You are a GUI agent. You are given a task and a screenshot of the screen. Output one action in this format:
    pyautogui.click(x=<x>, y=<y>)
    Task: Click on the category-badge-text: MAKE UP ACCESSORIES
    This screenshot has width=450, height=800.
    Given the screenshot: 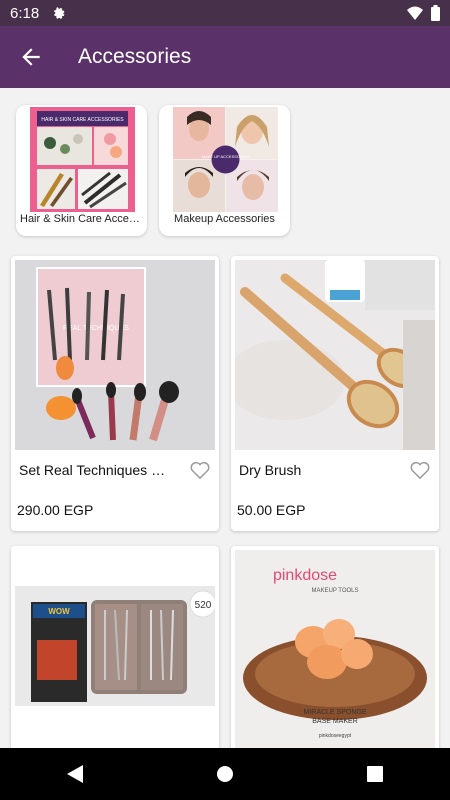 What is the action you would take?
    pyautogui.click(x=226, y=156)
    